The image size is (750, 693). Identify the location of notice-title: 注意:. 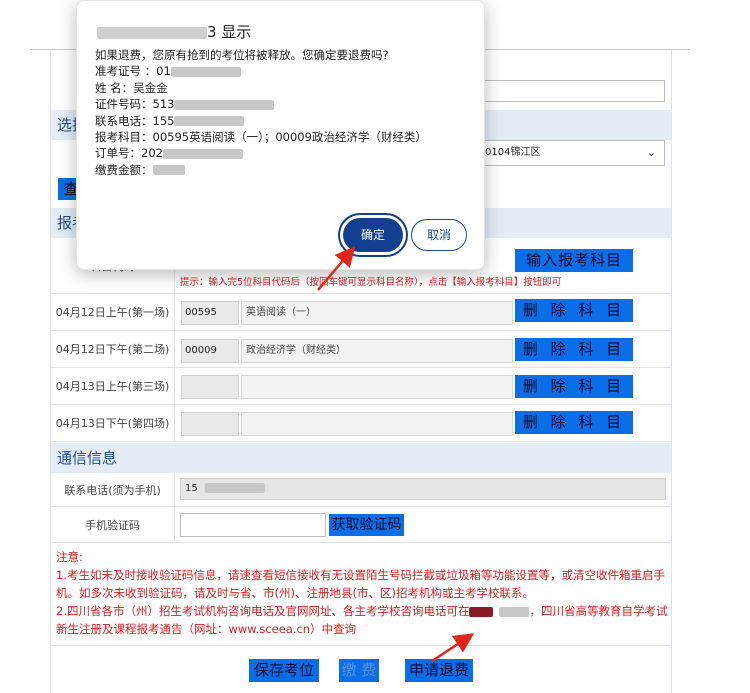
(69, 557).